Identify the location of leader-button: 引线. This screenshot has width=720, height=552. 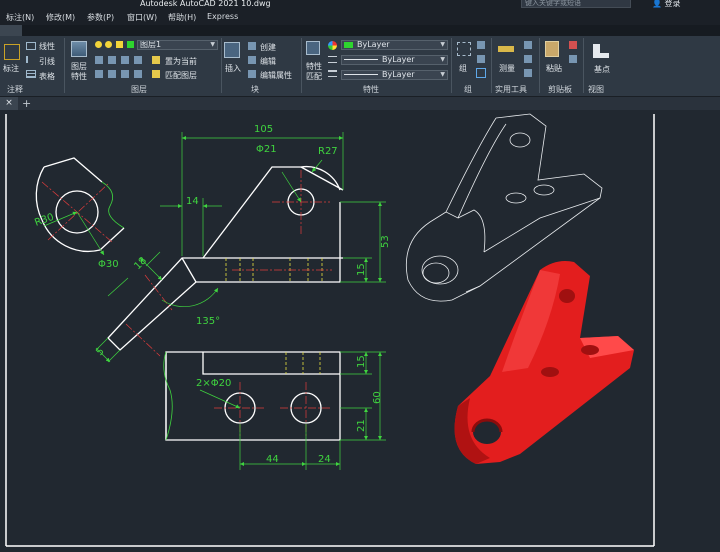
(47, 61).